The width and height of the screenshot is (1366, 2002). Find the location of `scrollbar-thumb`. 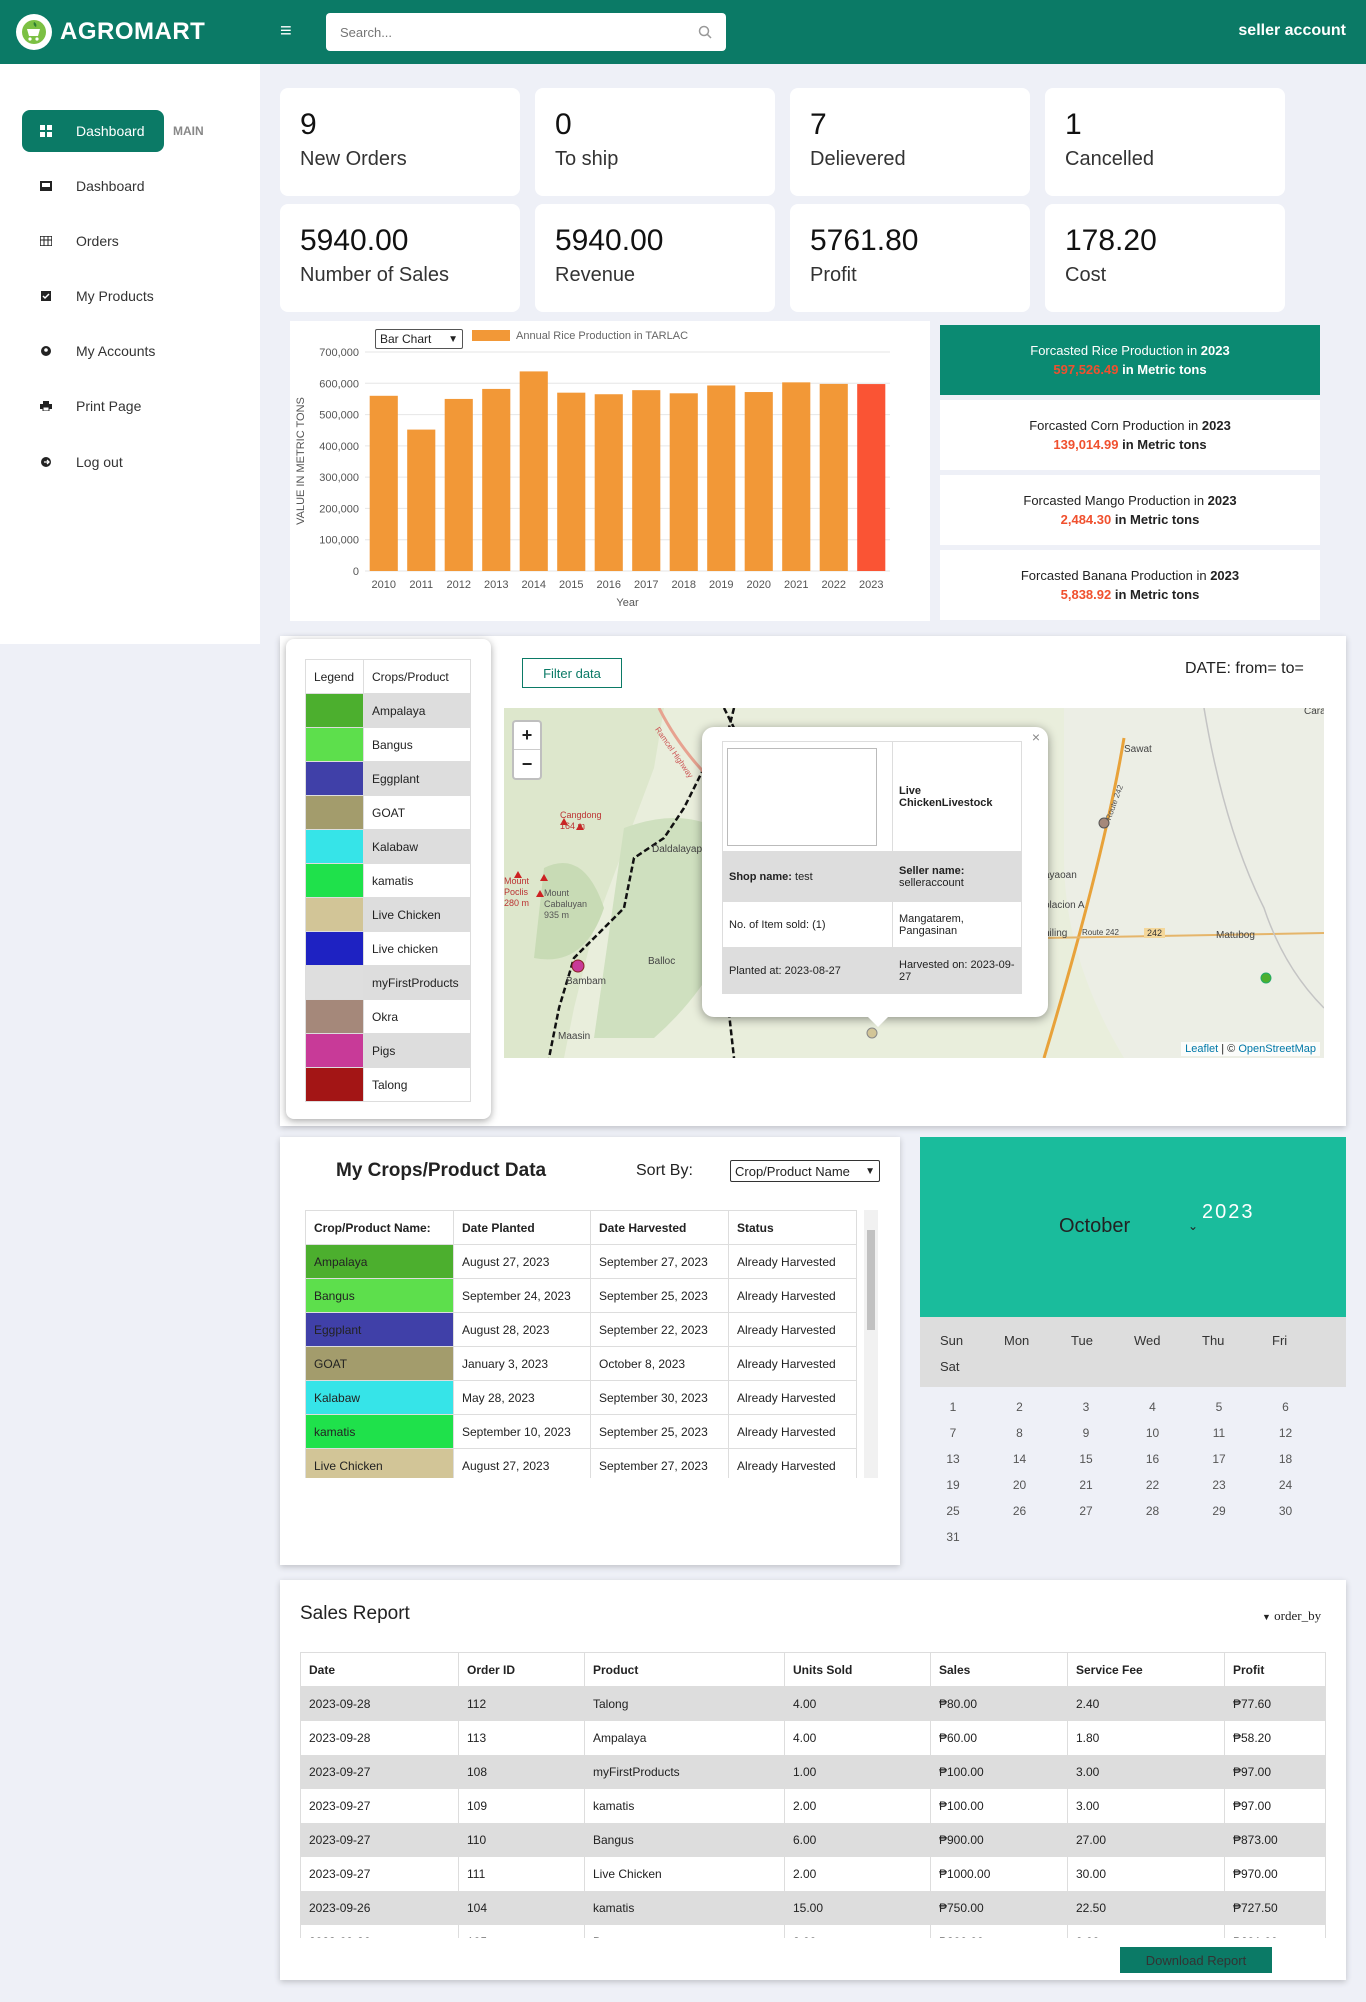

scrollbar-thumb is located at coordinates (871, 1280).